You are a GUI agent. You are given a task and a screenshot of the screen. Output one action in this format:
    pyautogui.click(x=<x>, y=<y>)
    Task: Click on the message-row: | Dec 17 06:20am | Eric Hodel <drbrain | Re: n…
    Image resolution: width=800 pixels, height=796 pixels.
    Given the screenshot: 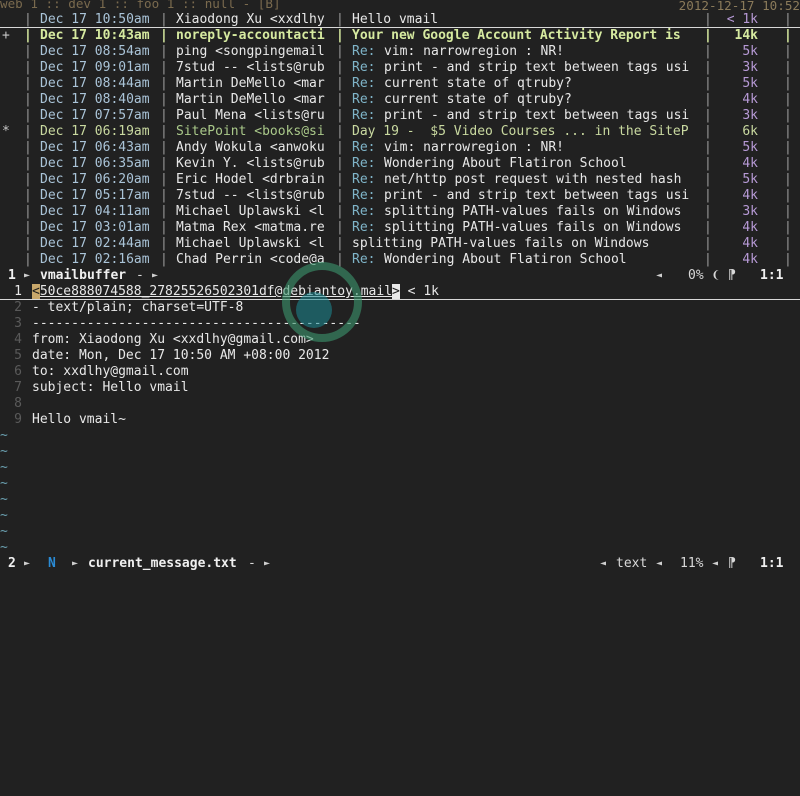 What is the action you would take?
    pyautogui.click(x=400, y=180)
    